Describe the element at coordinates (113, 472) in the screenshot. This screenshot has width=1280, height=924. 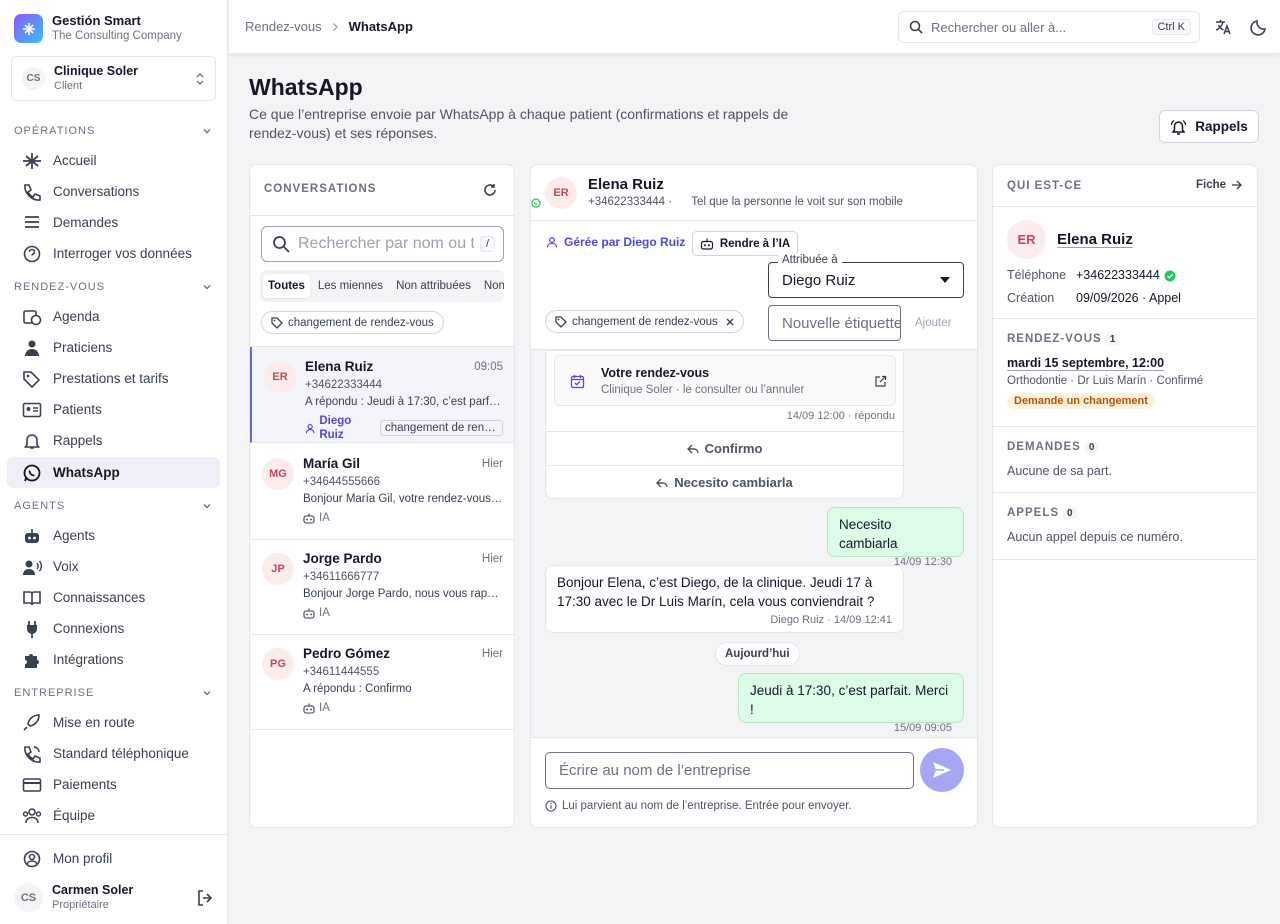
I see `nav-whatsapp: WhatsApp` at that location.